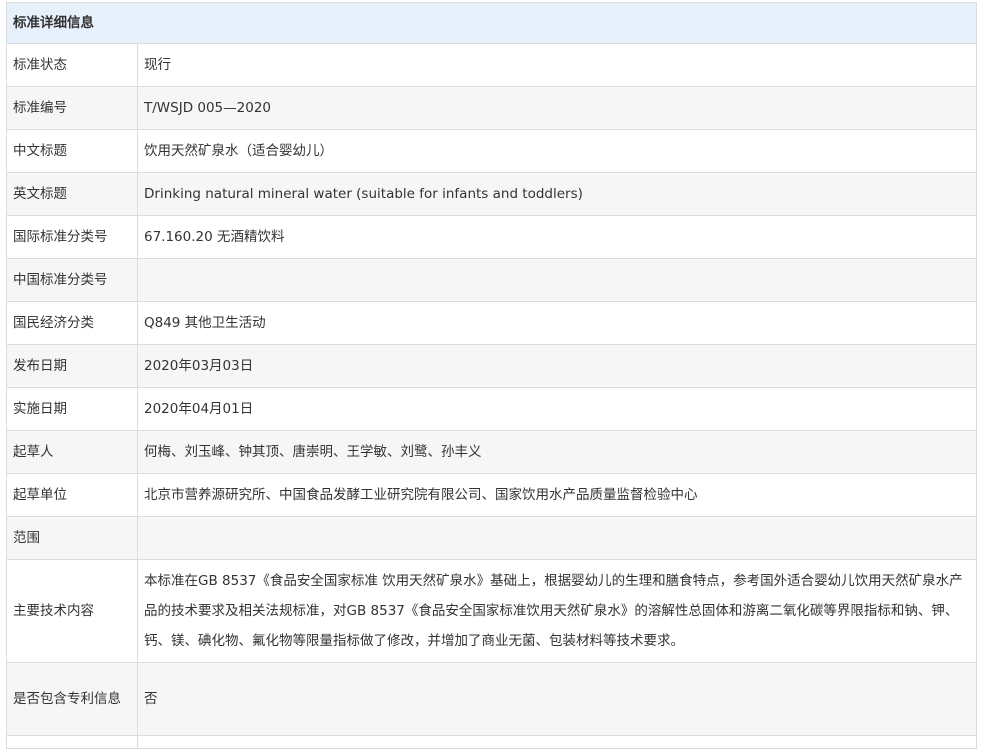  I want to click on table-row: 标准编号 T/WSJD 005—2020, so click(491, 108).